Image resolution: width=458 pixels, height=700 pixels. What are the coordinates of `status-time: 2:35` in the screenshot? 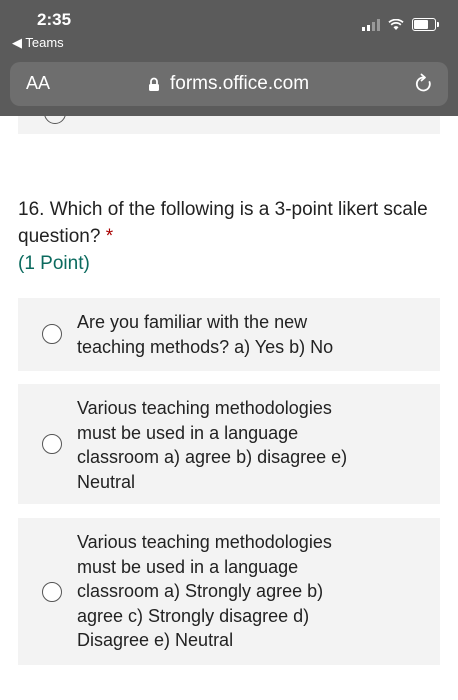 It's located at (54, 19).